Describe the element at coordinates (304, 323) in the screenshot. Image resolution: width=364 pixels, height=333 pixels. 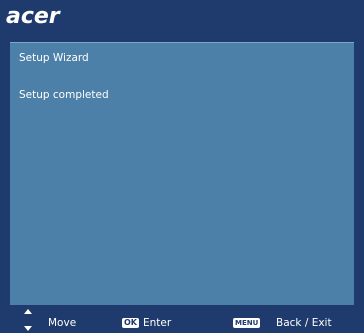
I see `back-exit-hint-label: Back / Exit` at that location.